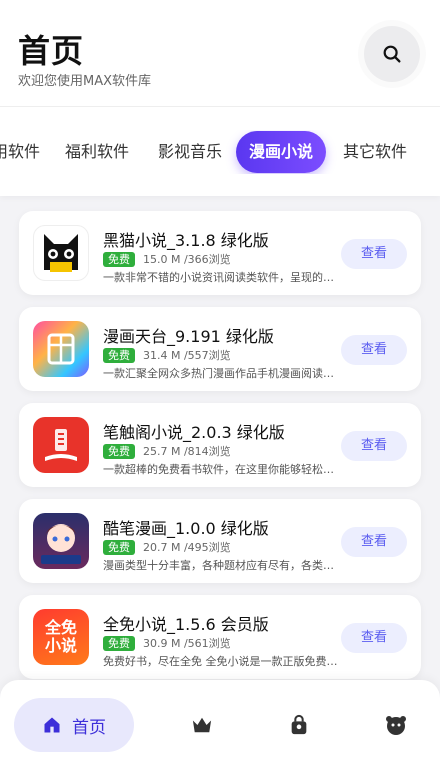 The image size is (440, 770). I want to click on icon-text: 小说, so click(60, 645).